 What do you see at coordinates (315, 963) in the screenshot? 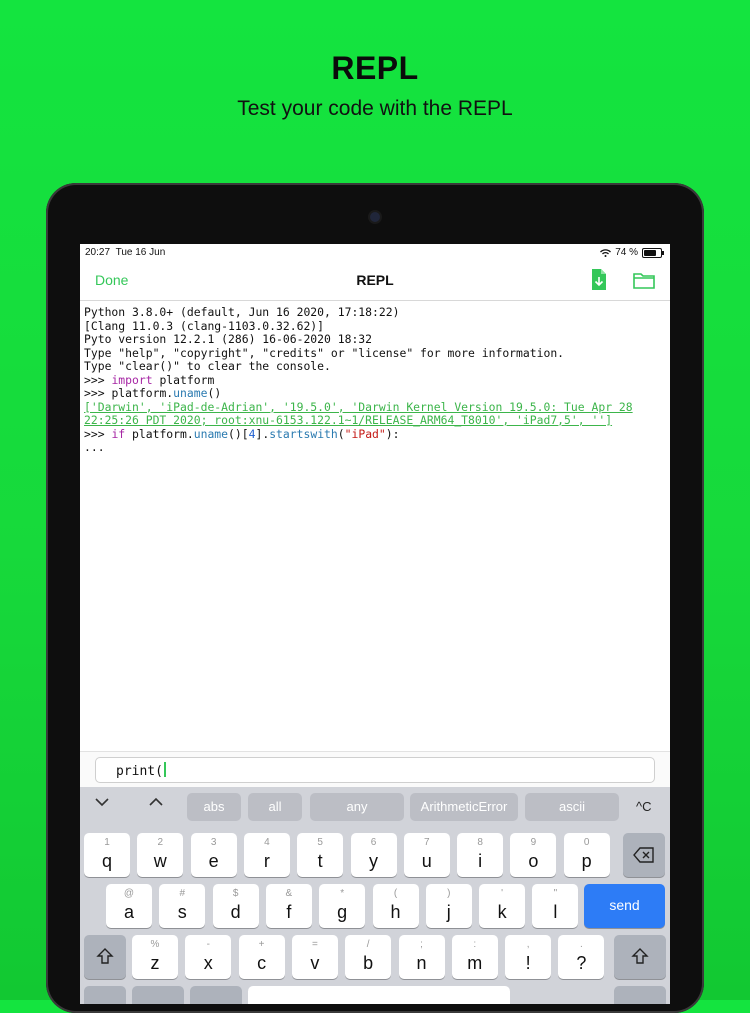
I see `key-label: v` at bounding box center [315, 963].